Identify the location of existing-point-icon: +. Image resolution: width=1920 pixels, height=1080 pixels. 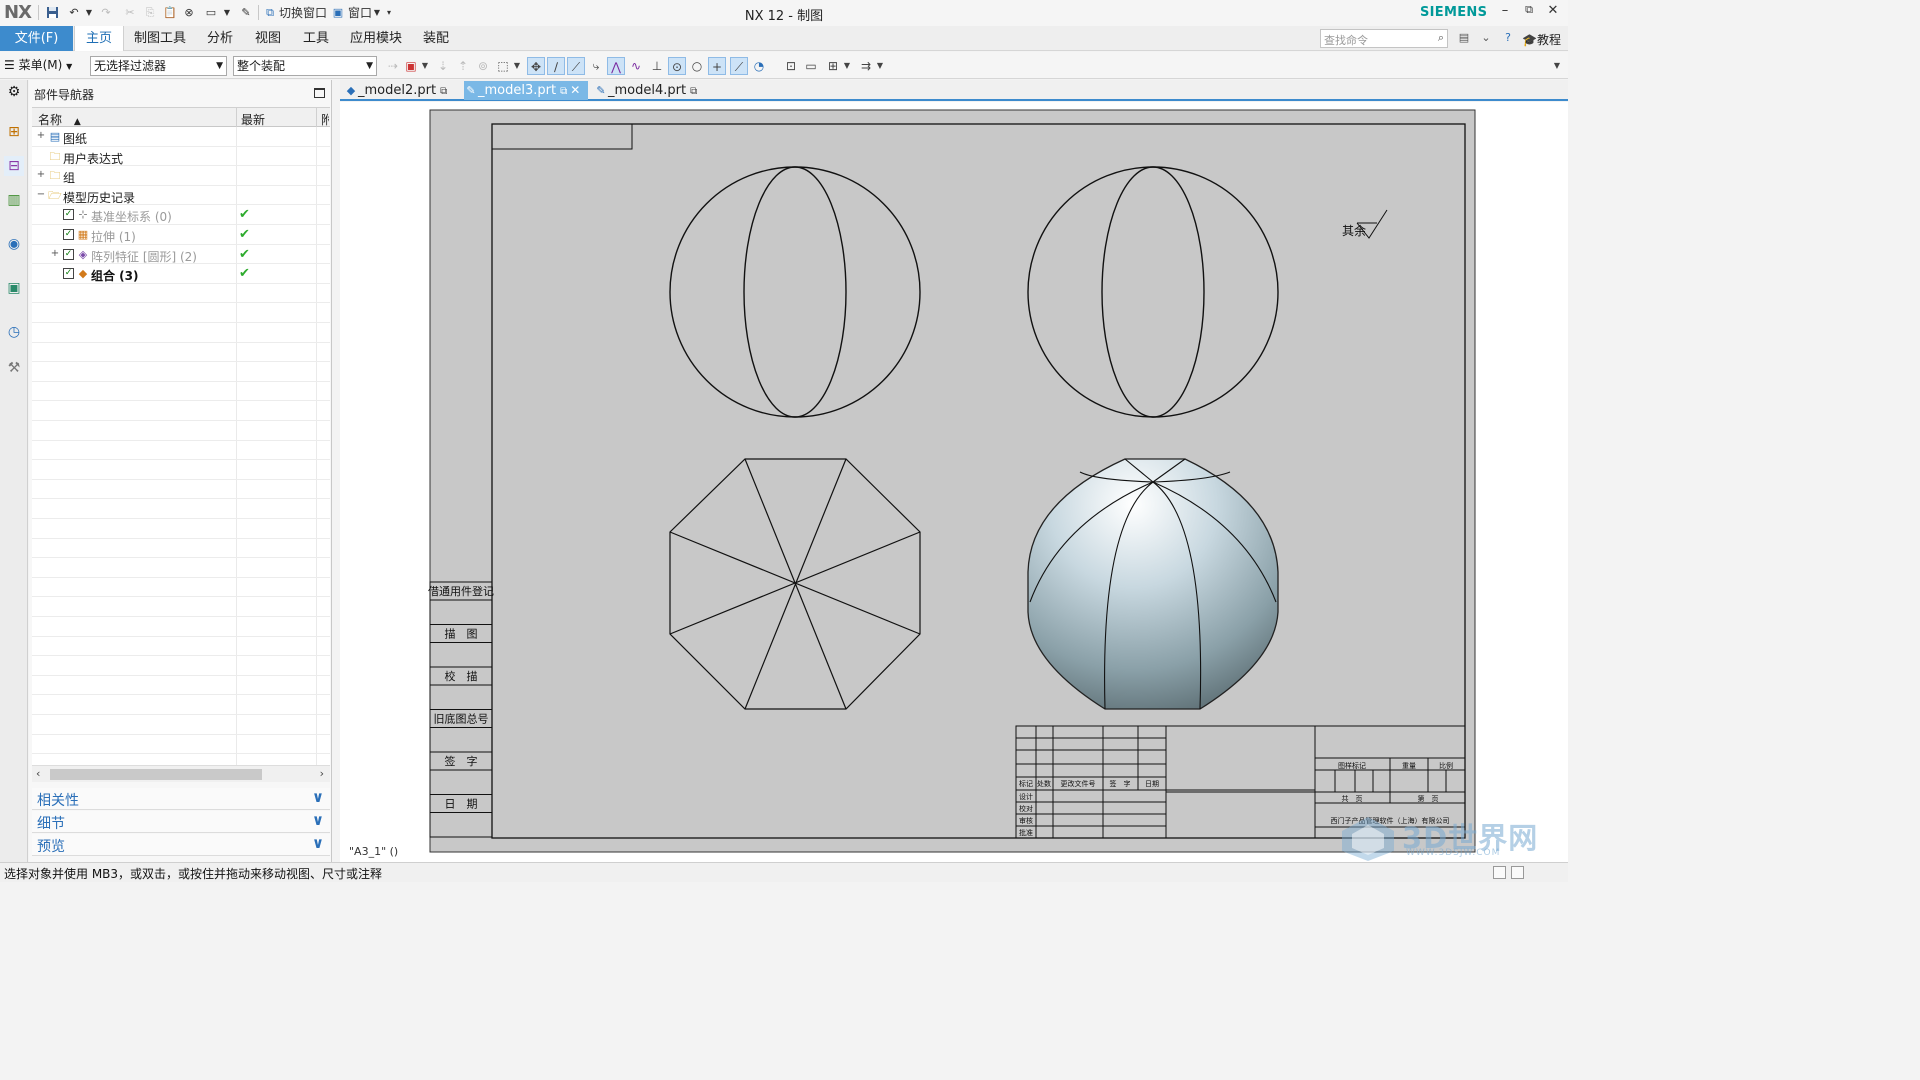
(717, 66).